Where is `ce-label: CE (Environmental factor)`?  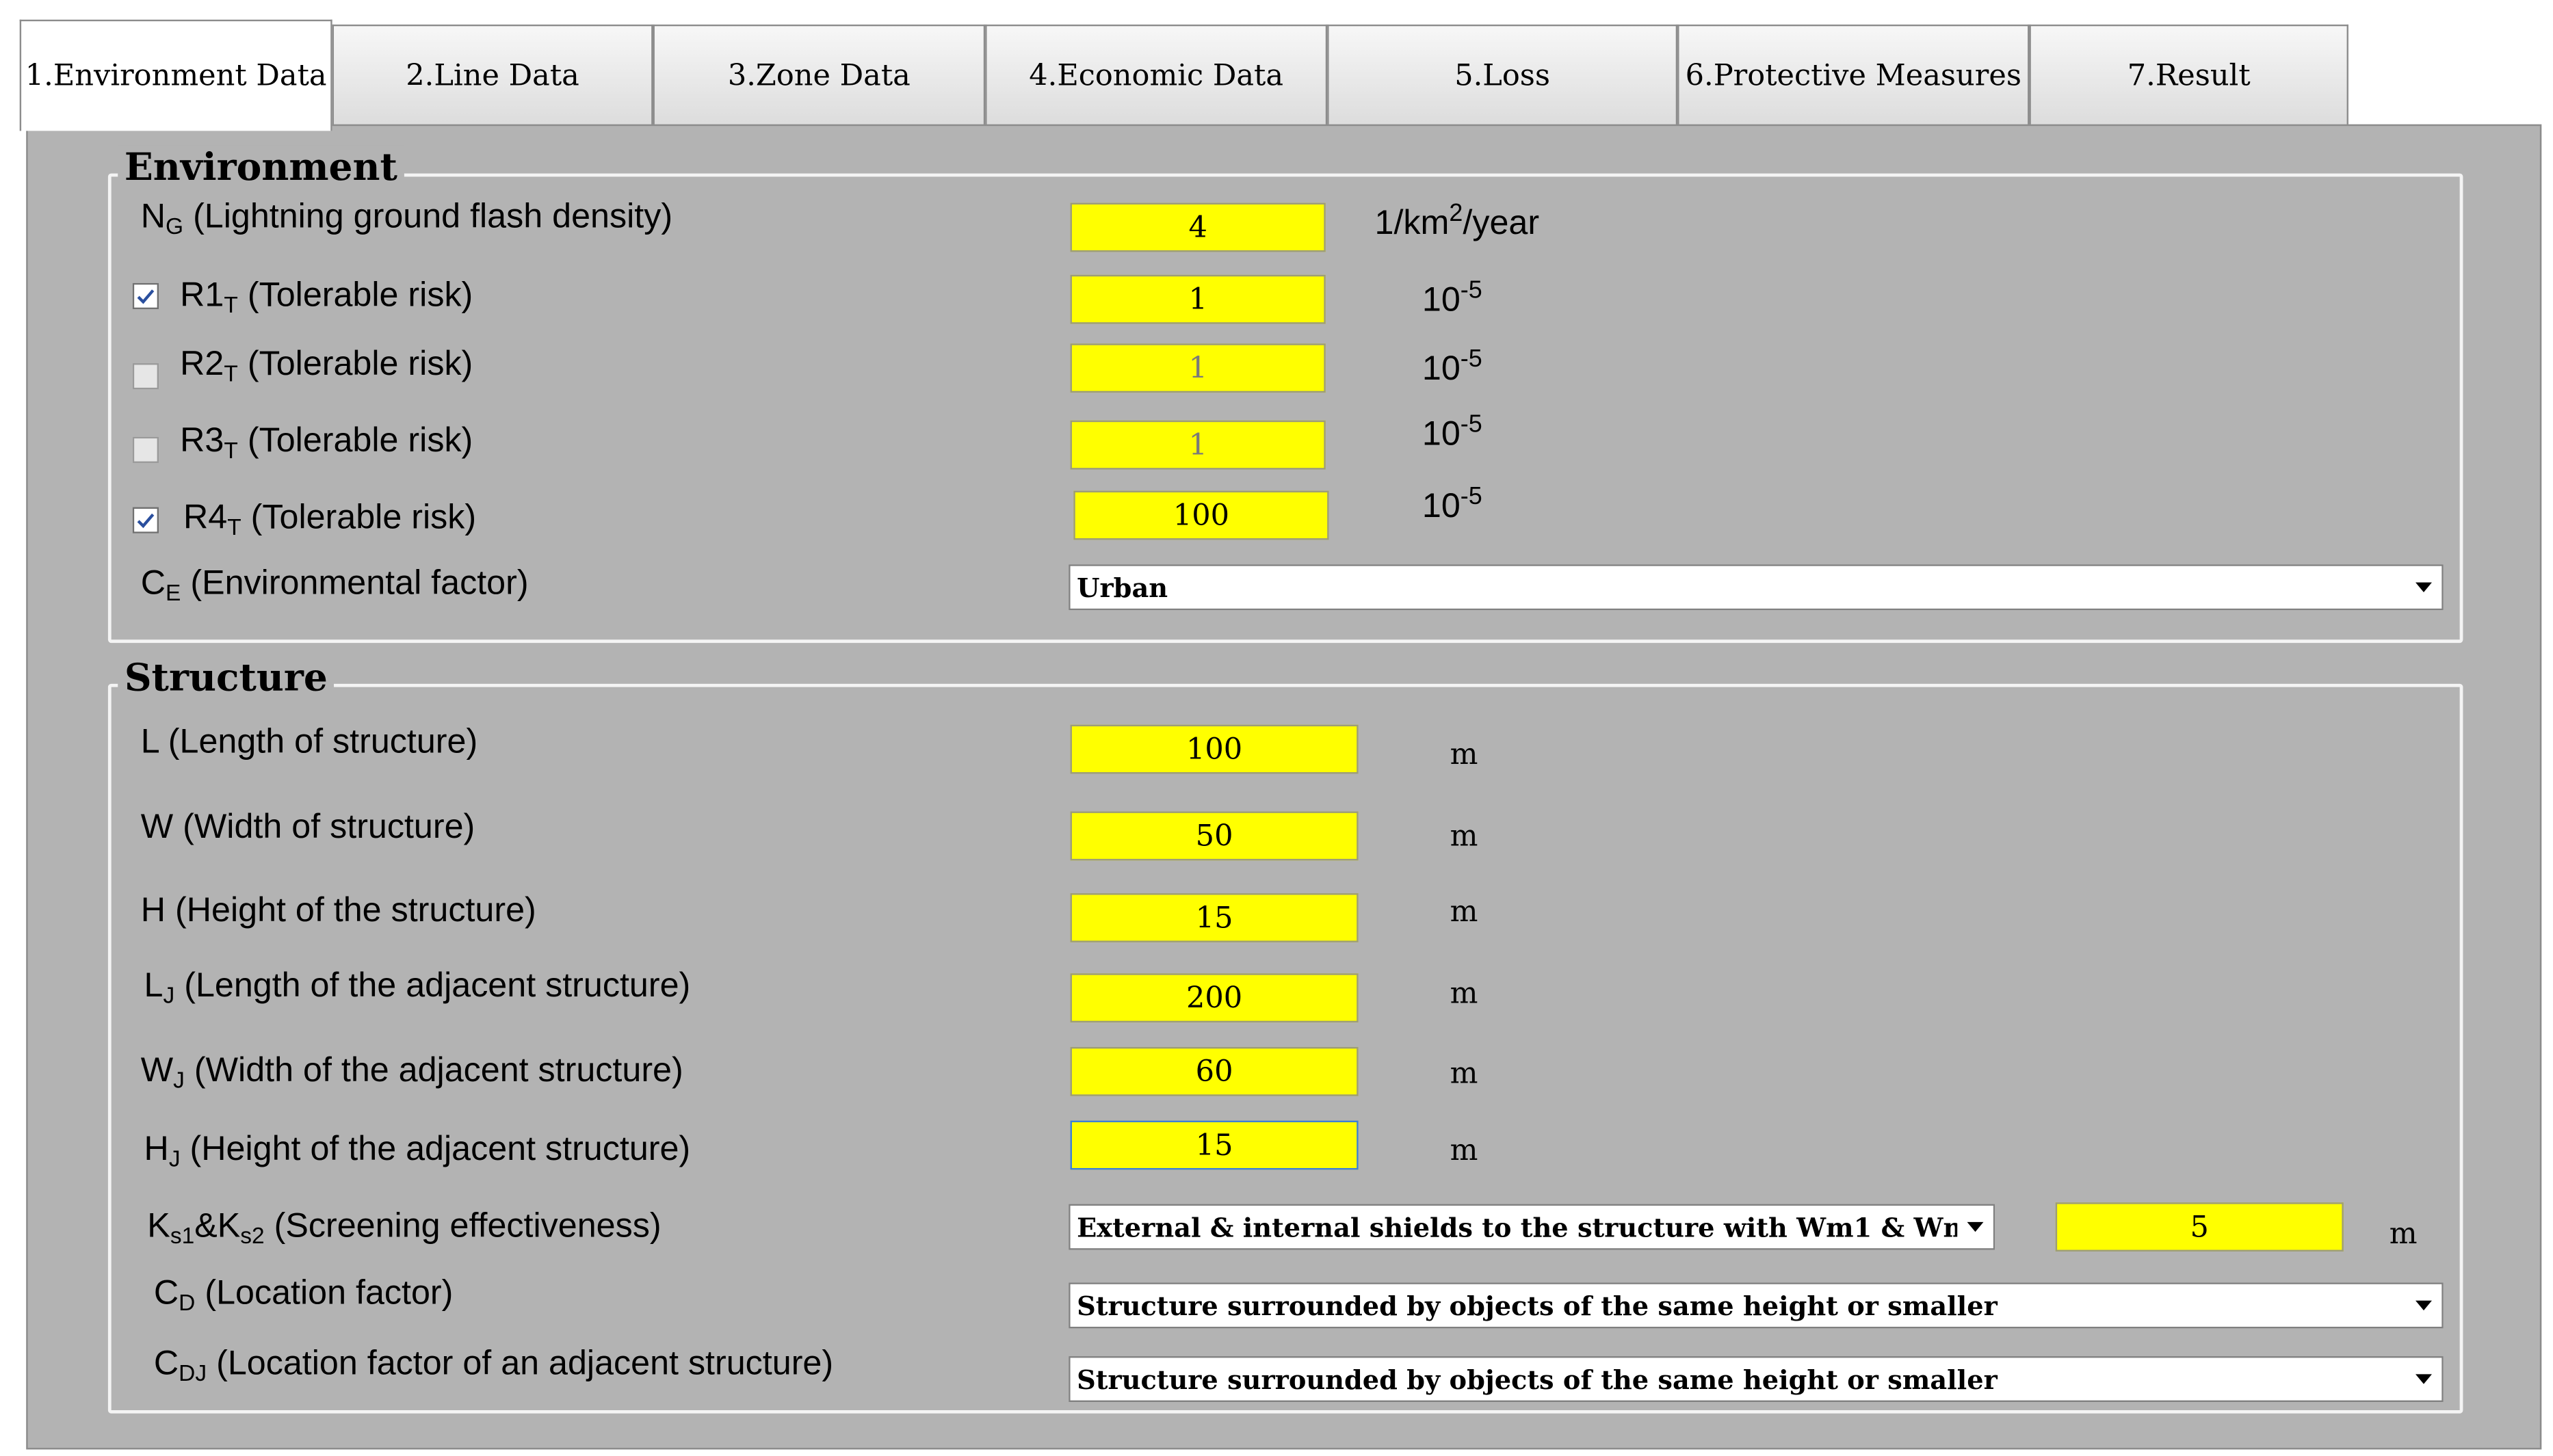 ce-label: CE (Environmental factor) is located at coordinates (334, 585).